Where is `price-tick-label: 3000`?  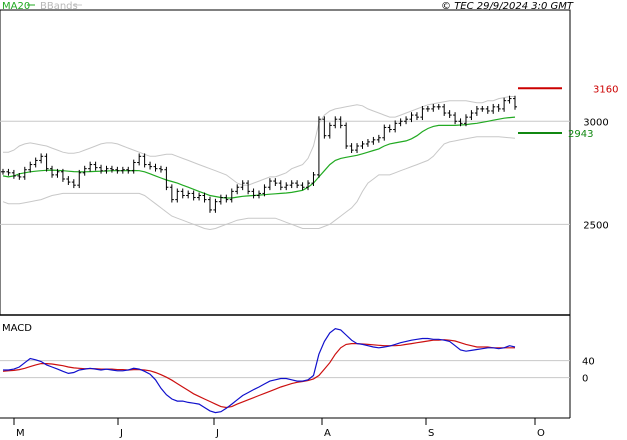 price-tick-label: 3000 is located at coordinates (595, 122).